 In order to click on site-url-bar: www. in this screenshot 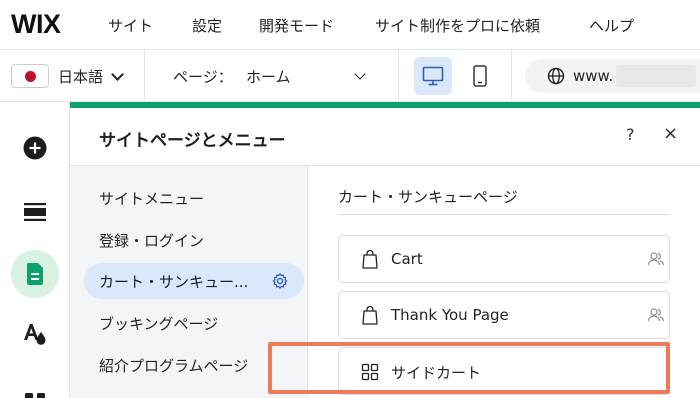, I will do `click(612, 76)`.